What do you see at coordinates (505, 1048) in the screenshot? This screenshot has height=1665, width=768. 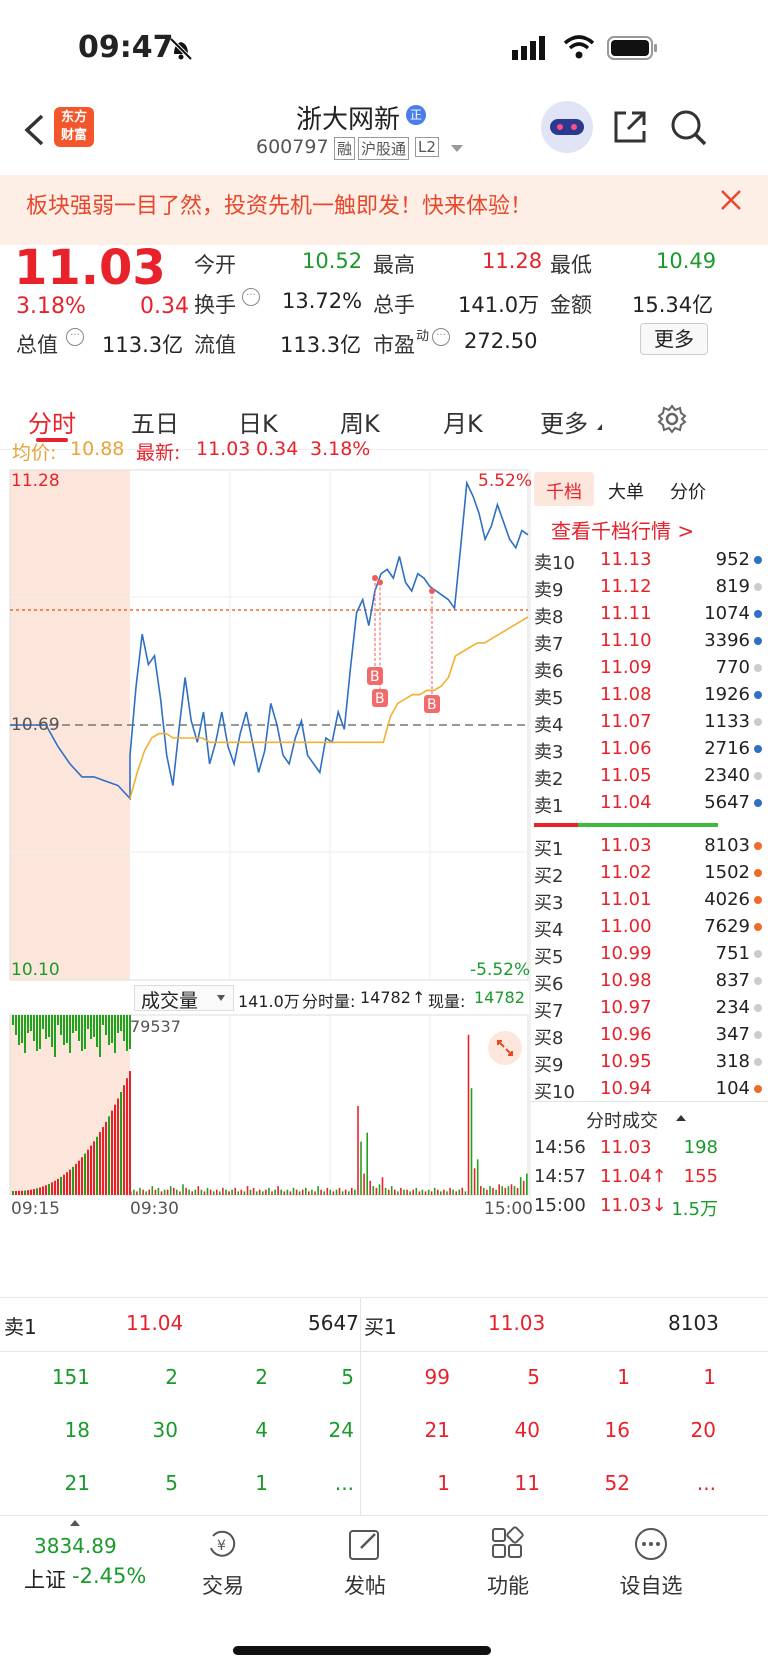 I see `expand-icon` at bounding box center [505, 1048].